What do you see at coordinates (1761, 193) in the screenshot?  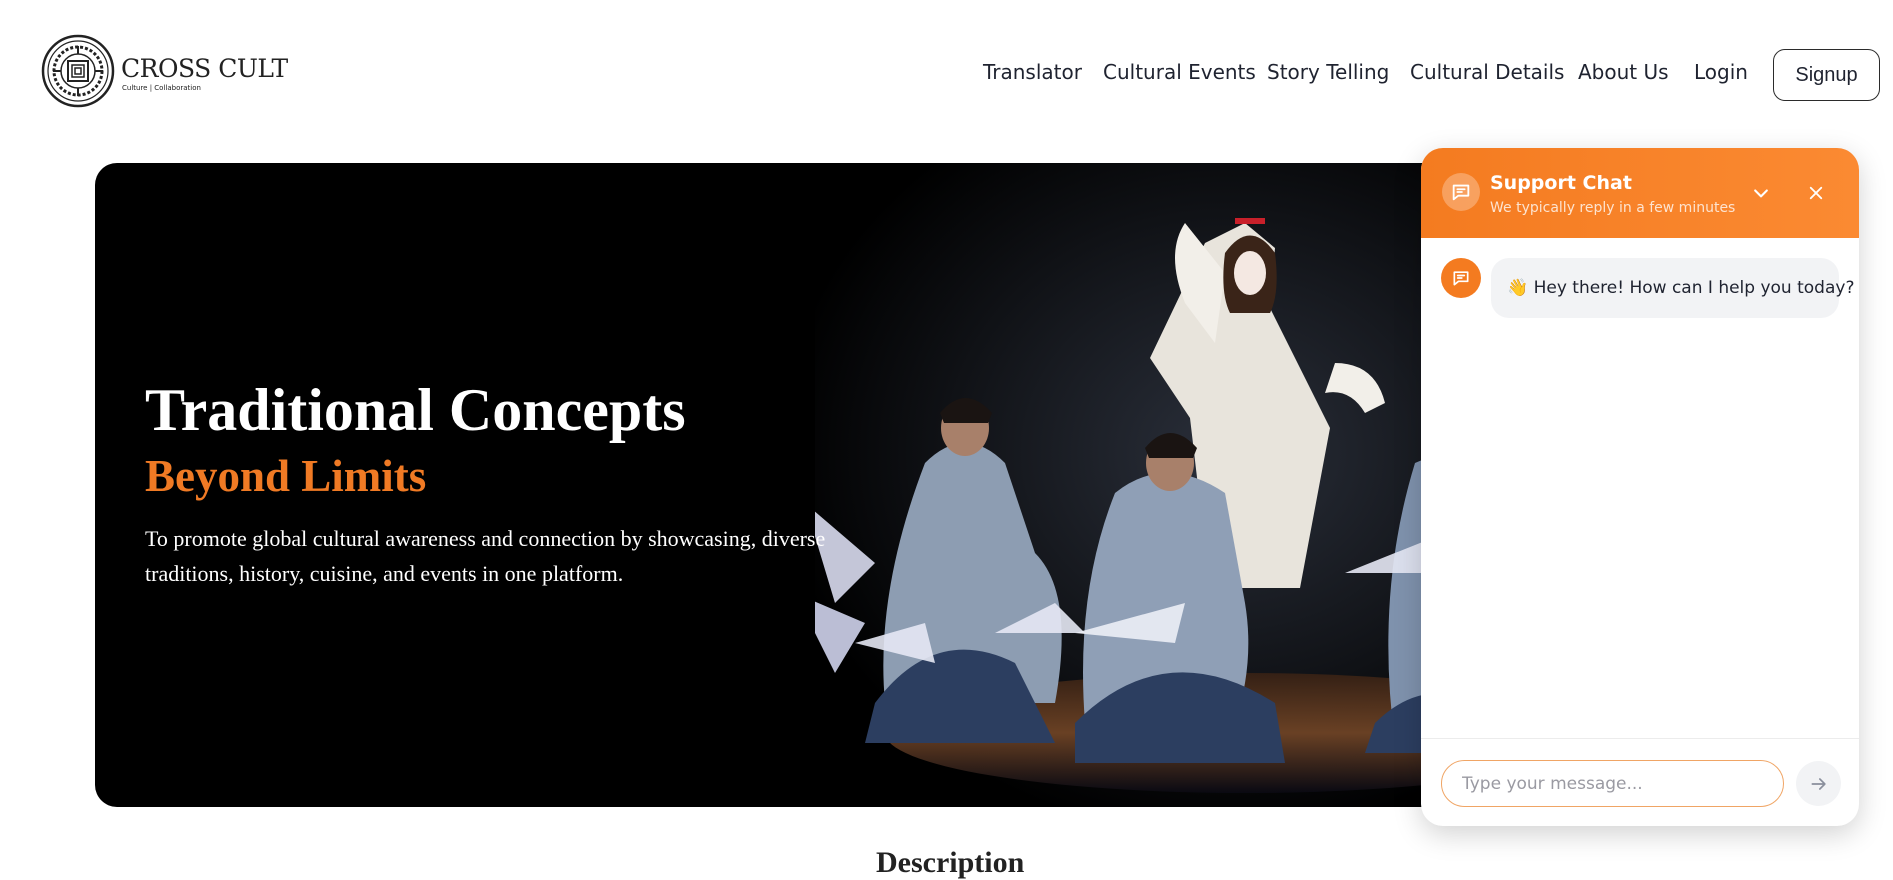 I see `chevron-down-icon` at bounding box center [1761, 193].